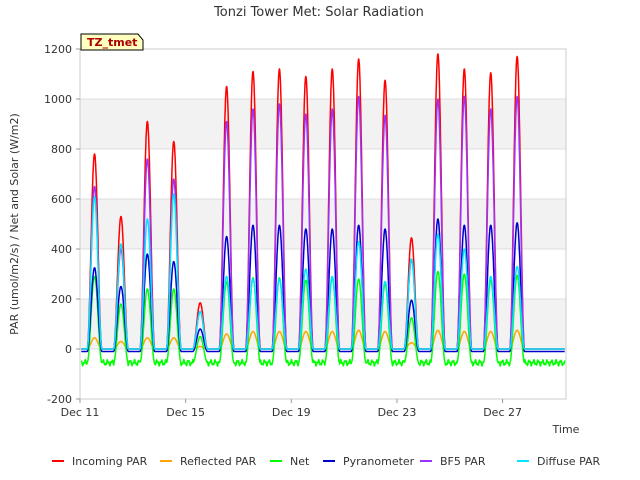 This screenshot has width=640, height=480. I want to click on x-tick-label: Dec 23, so click(397, 412).